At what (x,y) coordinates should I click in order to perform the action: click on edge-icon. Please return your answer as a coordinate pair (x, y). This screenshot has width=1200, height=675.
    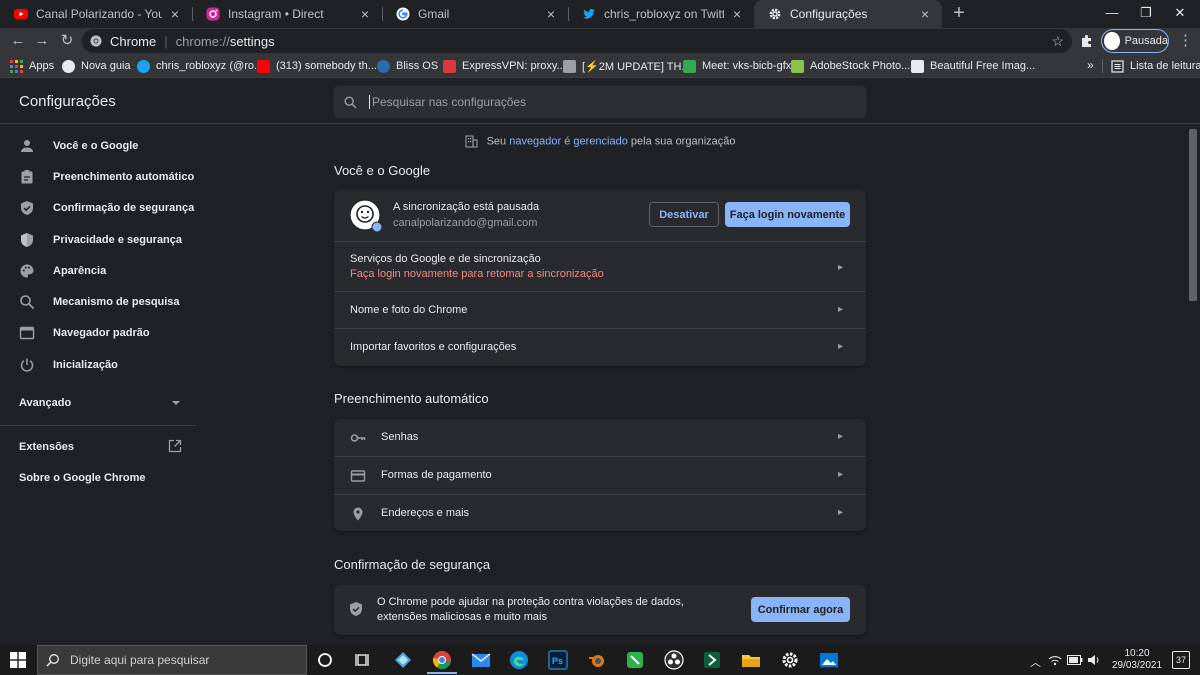
    Looking at the image, I should click on (519, 660).